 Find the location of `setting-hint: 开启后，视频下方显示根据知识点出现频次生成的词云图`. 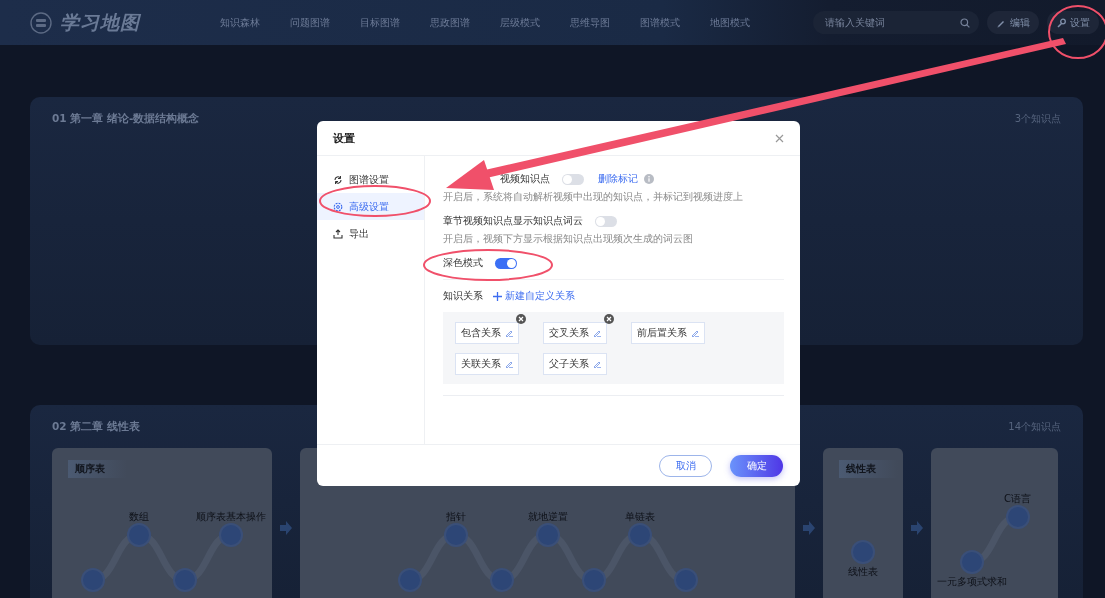

setting-hint: 开启后，视频下方显示根据知识点出现频次生成的词云图 is located at coordinates (568, 239).